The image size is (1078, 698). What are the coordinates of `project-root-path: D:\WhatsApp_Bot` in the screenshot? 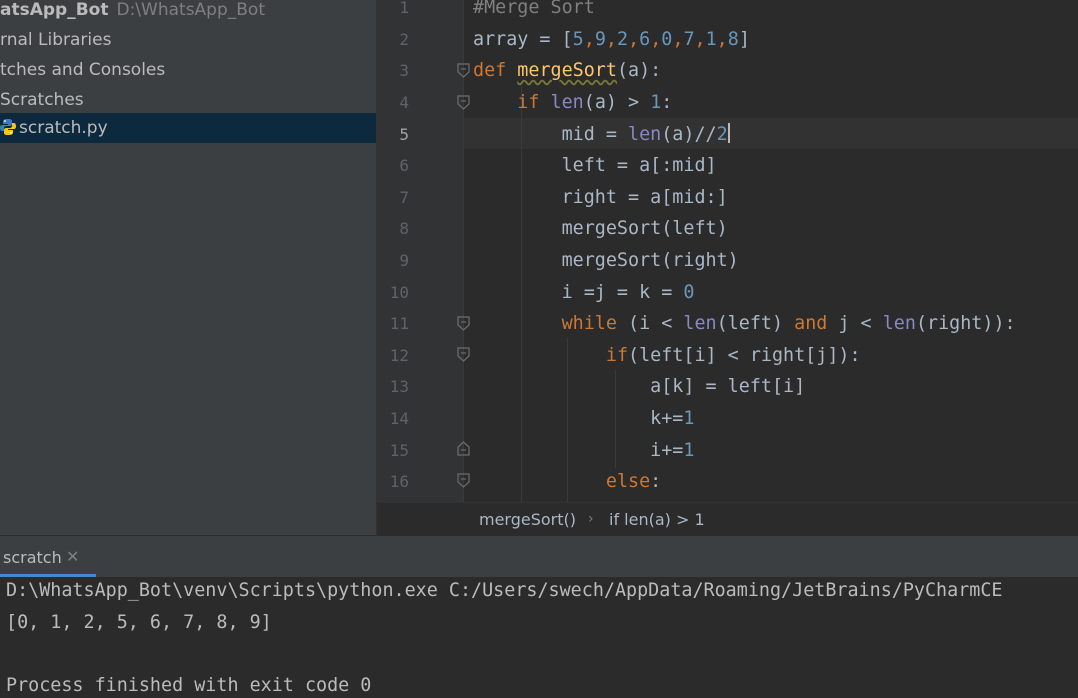 It's located at (190, 10).